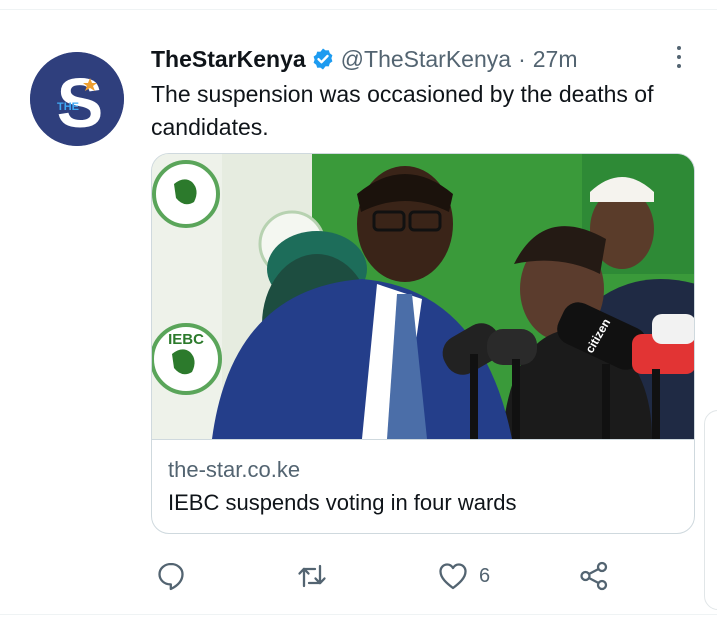 This screenshot has width=717, height=622. I want to click on bottom-divider, so click(358, 614).